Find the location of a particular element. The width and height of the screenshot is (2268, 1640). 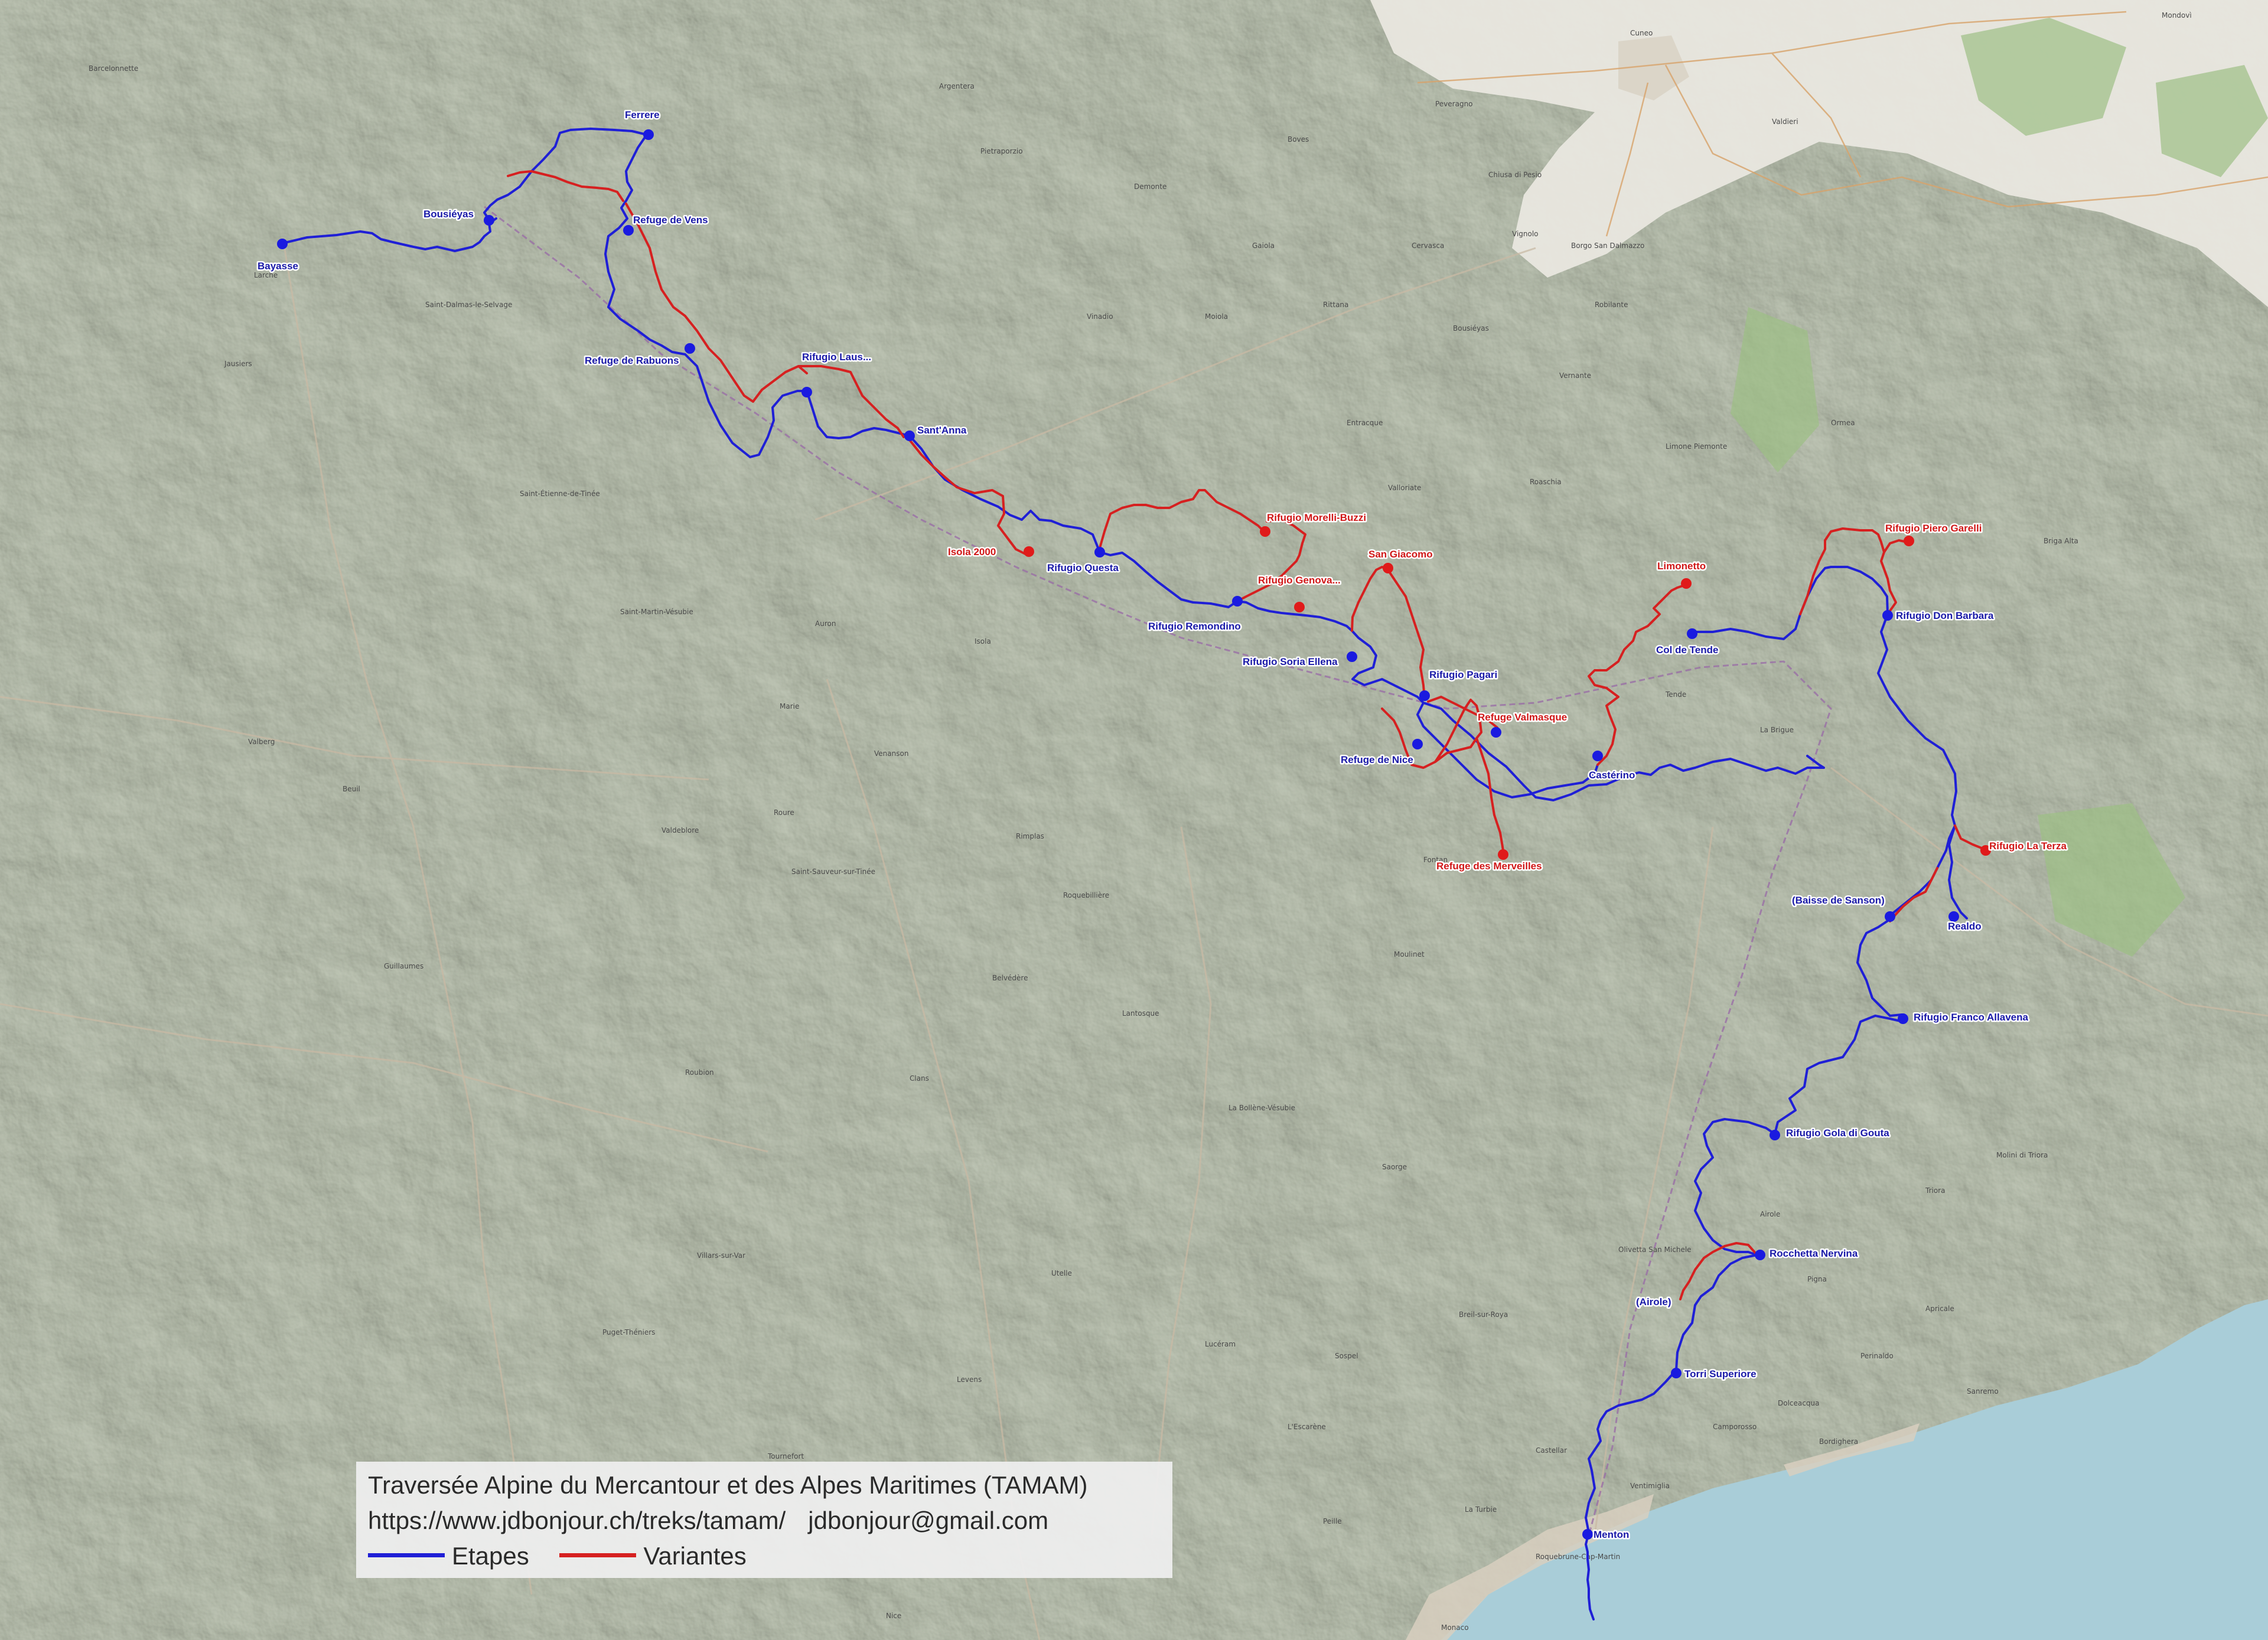

place-label: Vernante is located at coordinates (1575, 375).